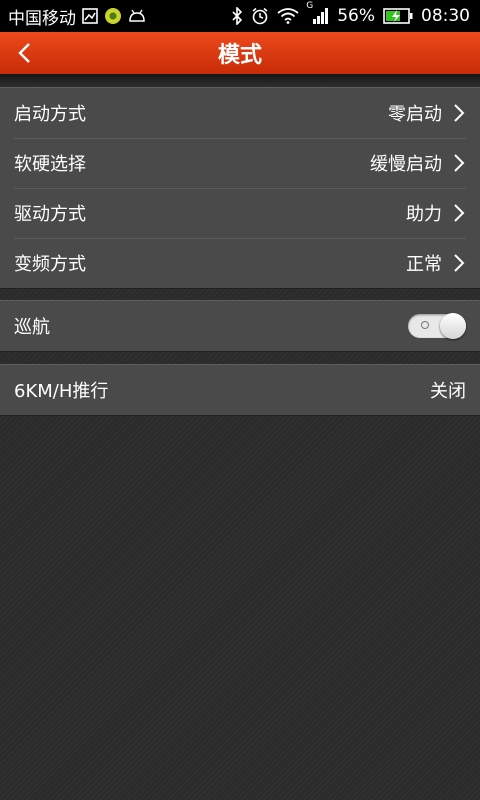 This screenshot has height=800, width=480. I want to click on toggle-off-indicator, so click(425, 325).